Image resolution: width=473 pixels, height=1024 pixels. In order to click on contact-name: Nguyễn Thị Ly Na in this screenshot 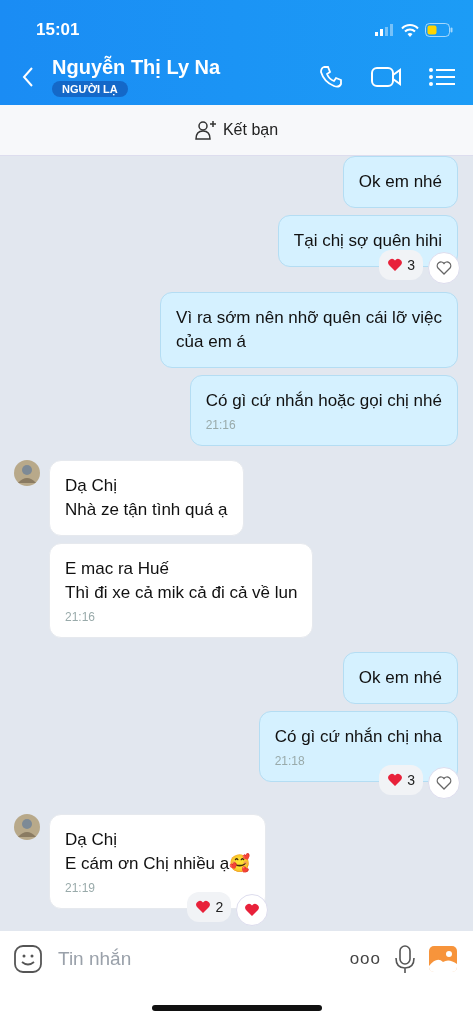, I will do `click(136, 67)`.